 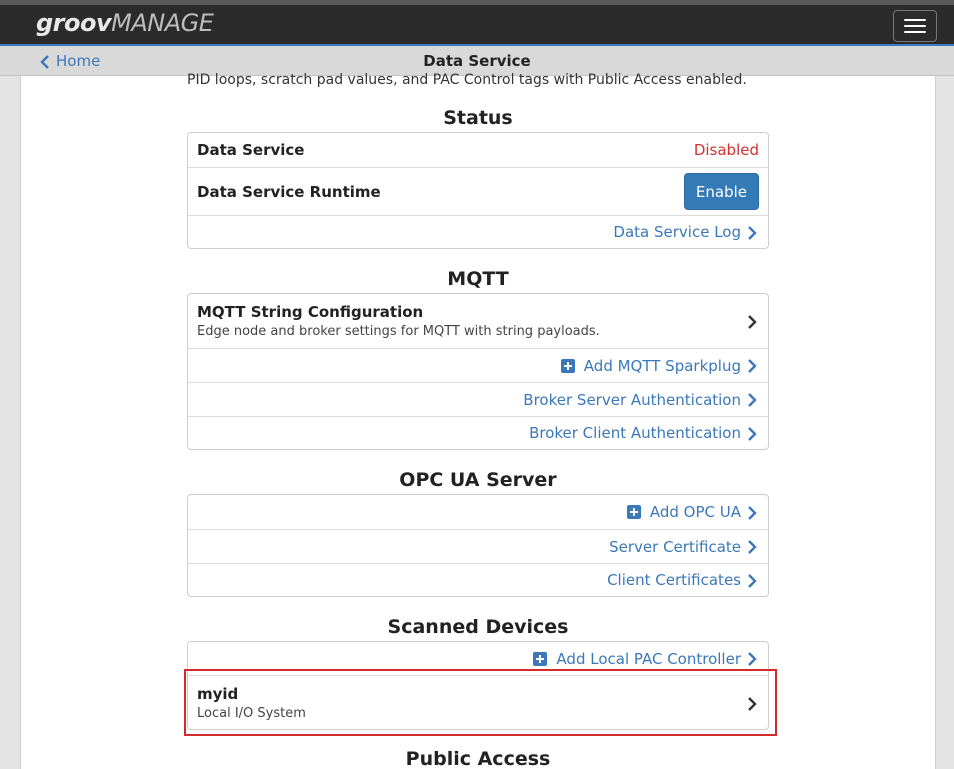 I want to click on status-badge: Disabled, so click(x=726, y=150).